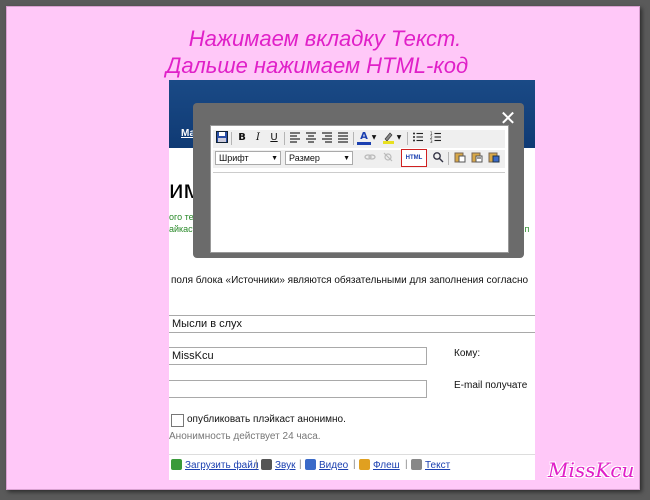 Image resolution: width=650 pixels, height=500 pixels. Describe the element at coordinates (418, 138) in the screenshot. I see `bullet-list-icon` at that location.